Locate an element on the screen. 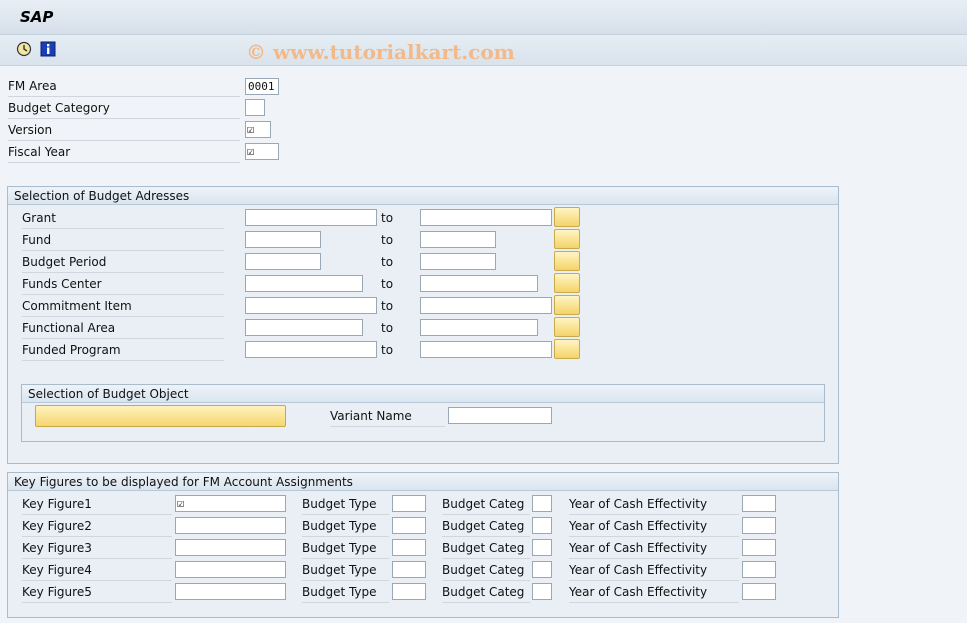 Image resolution: width=967 pixels, height=623 pixels. grant-to-input is located at coordinates (486, 217).